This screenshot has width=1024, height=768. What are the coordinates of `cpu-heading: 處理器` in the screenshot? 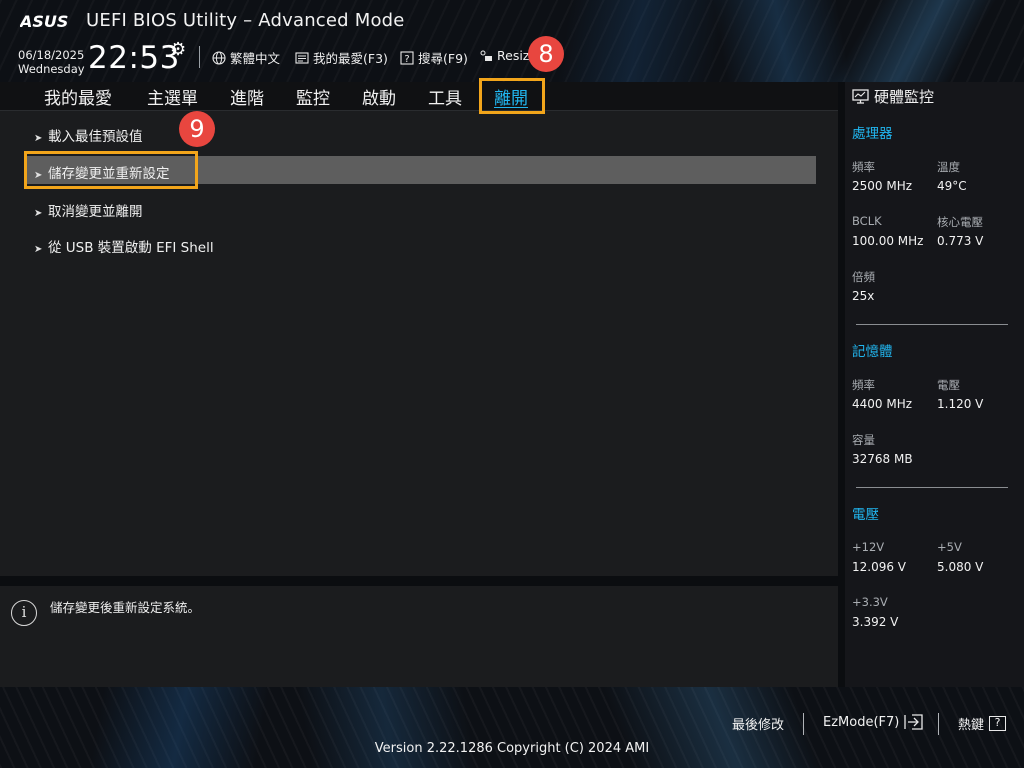 It's located at (872, 134).